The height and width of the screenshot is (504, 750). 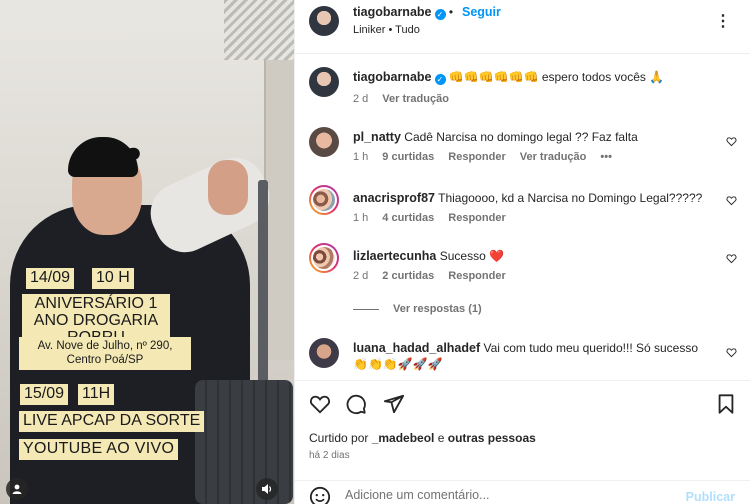 What do you see at coordinates (710, 497) in the screenshot?
I see `post-comment-button: Publicar` at bounding box center [710, 497].